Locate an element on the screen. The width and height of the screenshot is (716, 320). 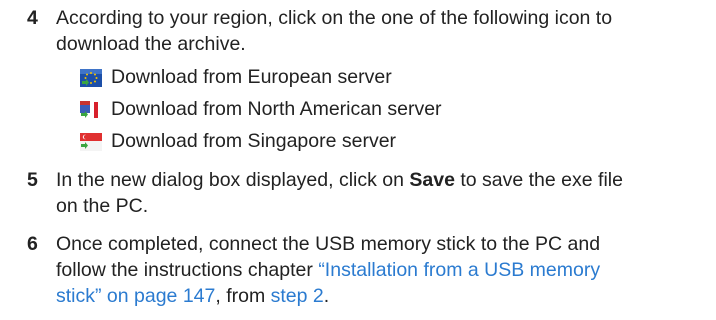
step-number: 4 is located at coordinates (32, 18).